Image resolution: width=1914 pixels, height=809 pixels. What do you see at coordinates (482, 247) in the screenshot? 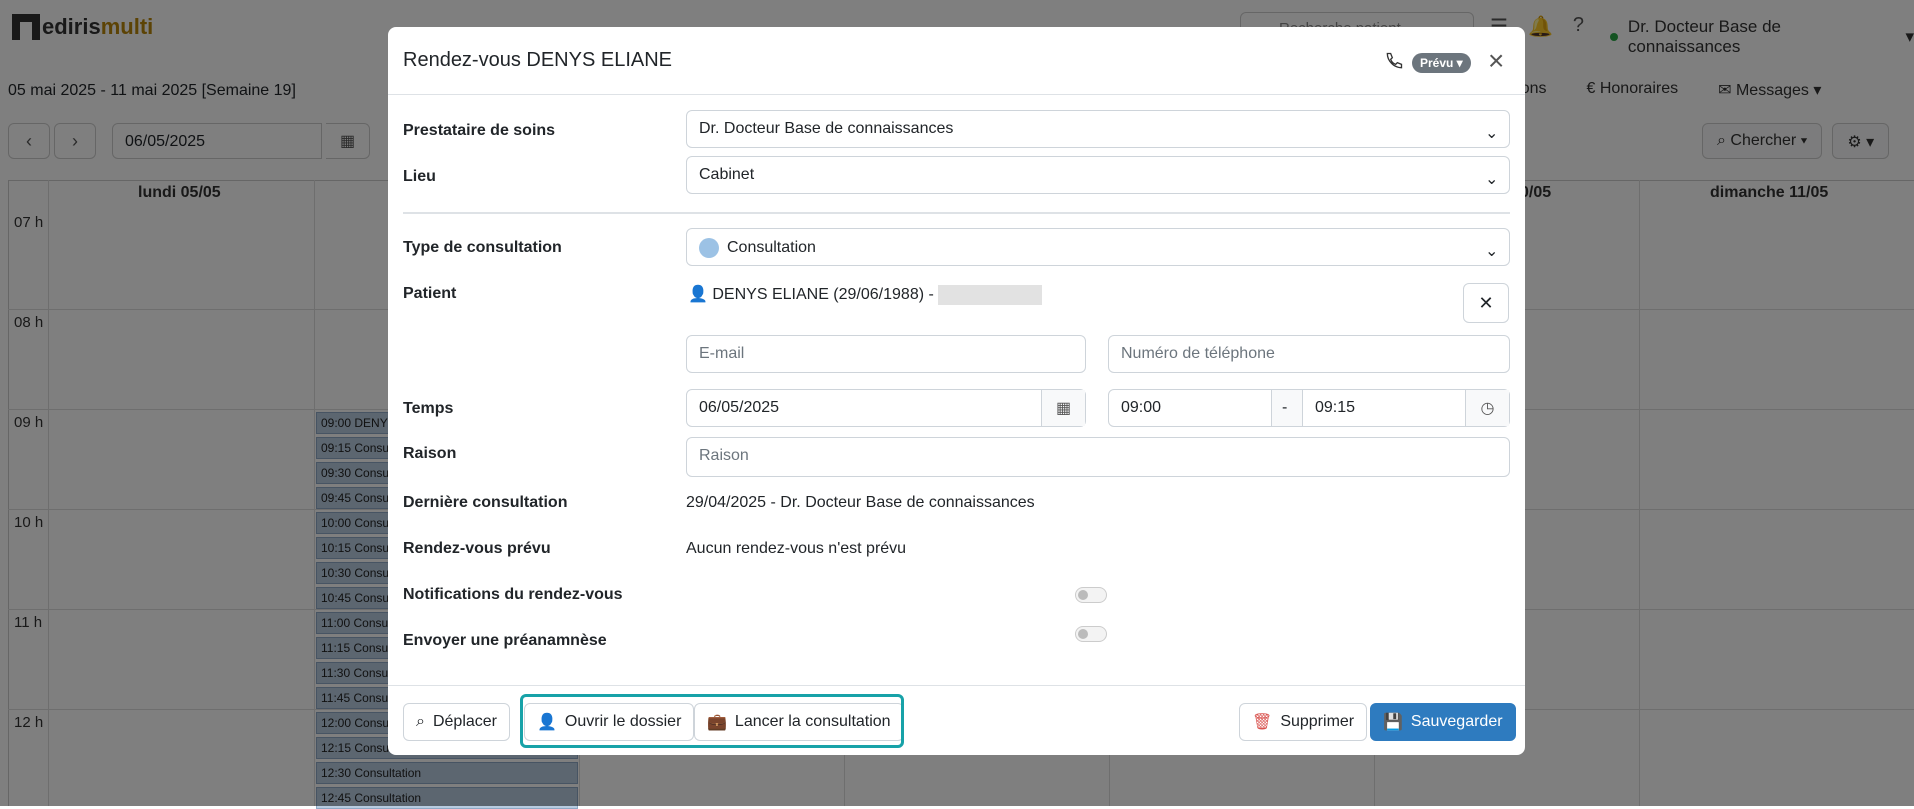
I see `type-label: Type de consultation` at bounding box center [482, 247].